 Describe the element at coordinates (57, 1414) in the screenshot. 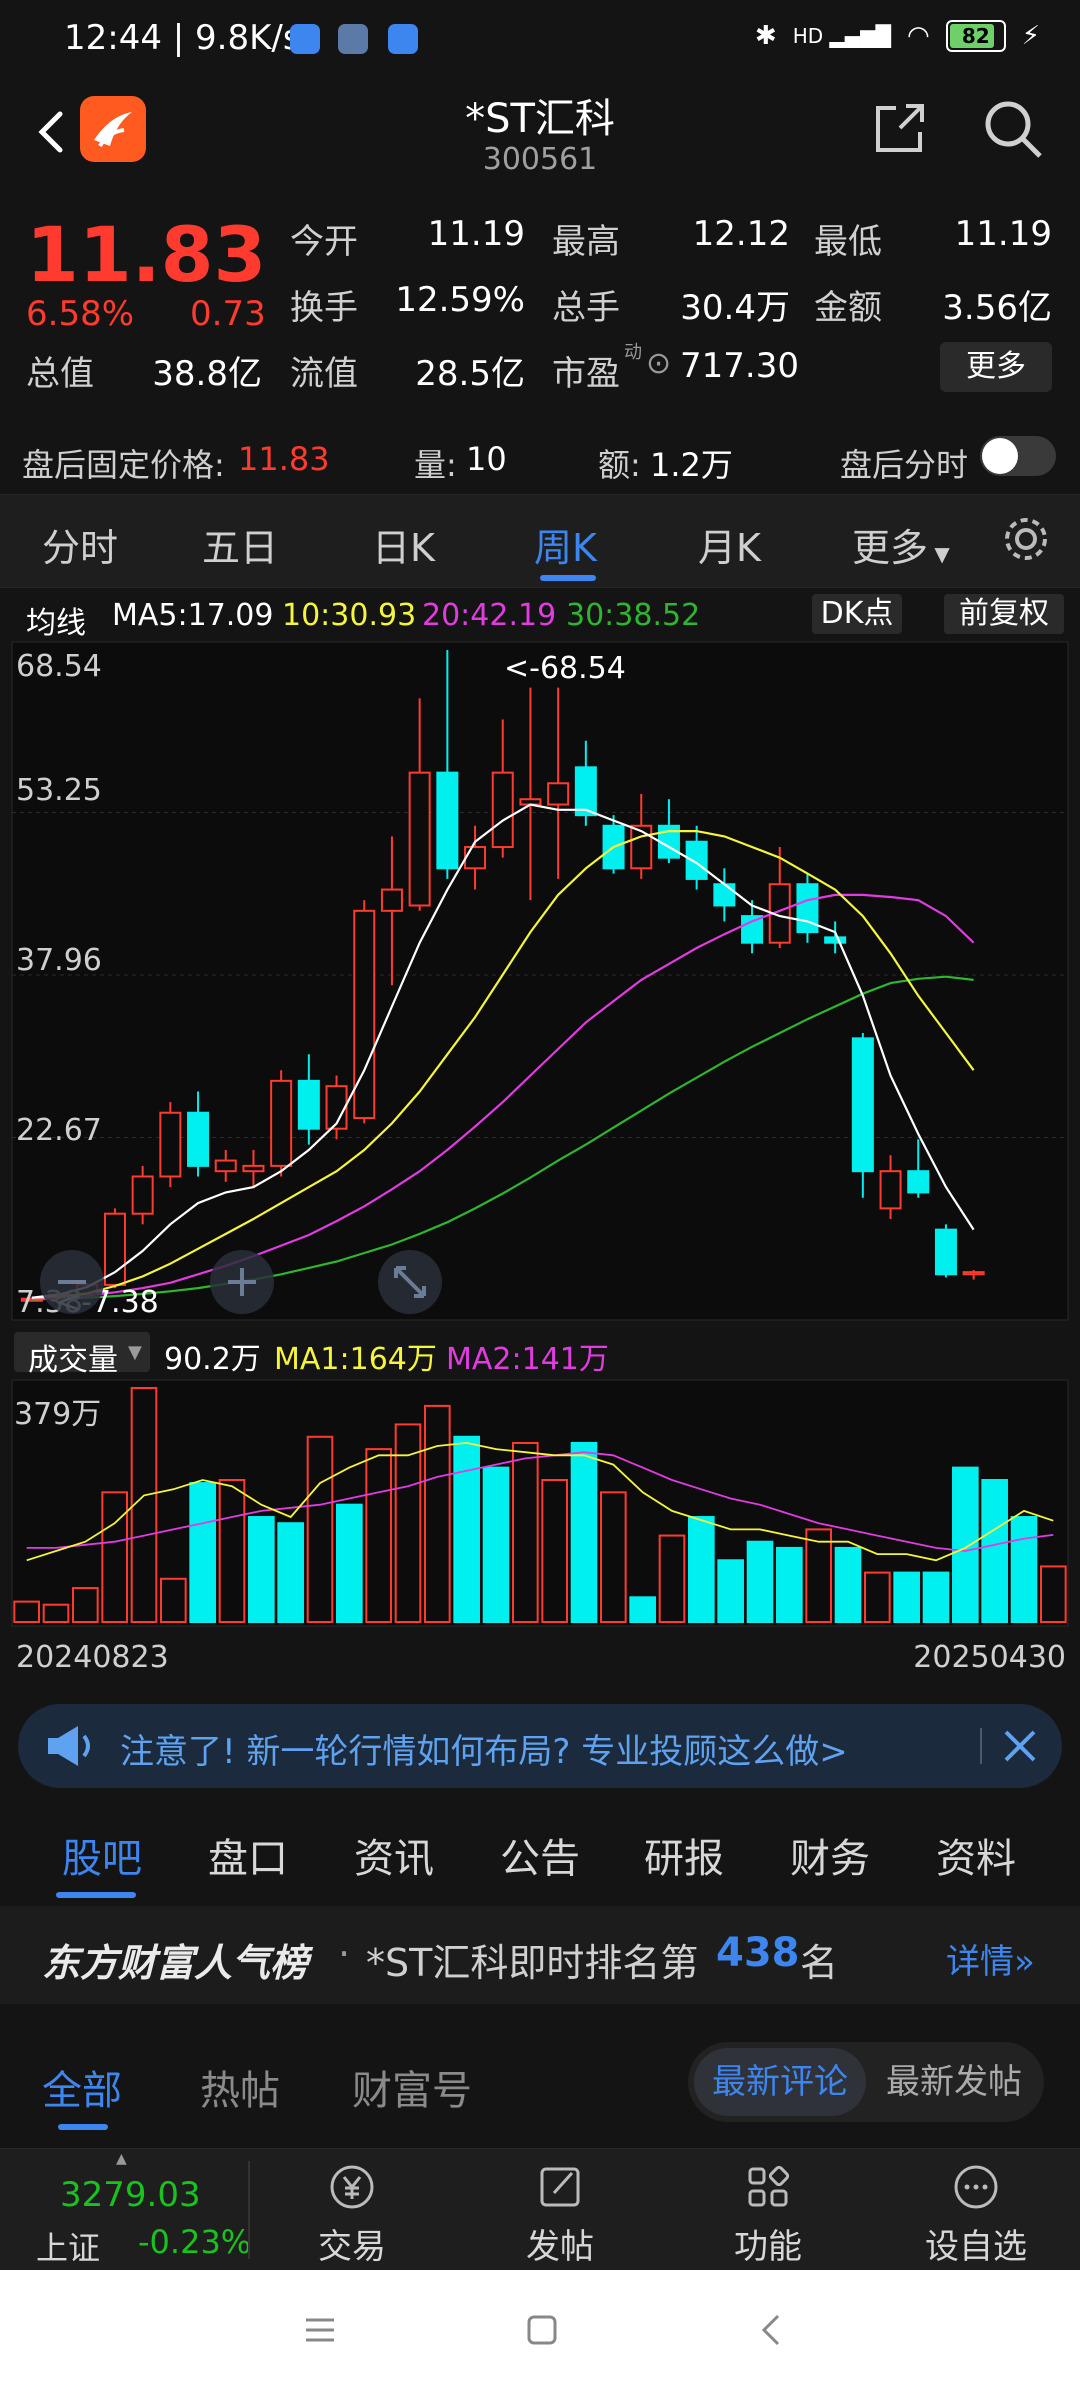

I see `volume-max-label: 379万` at that location.